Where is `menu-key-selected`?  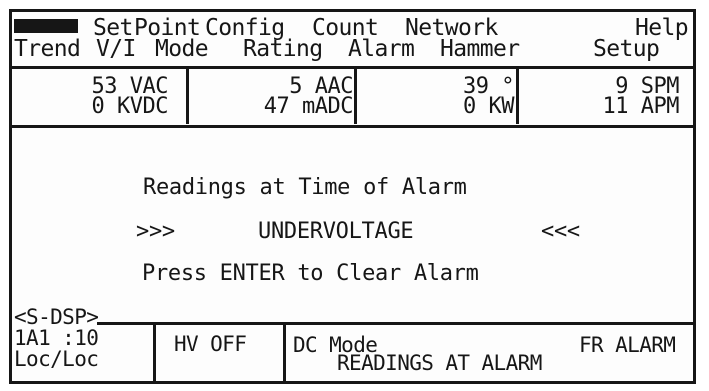 menu-key-selected is located at coordinates (46, 26).